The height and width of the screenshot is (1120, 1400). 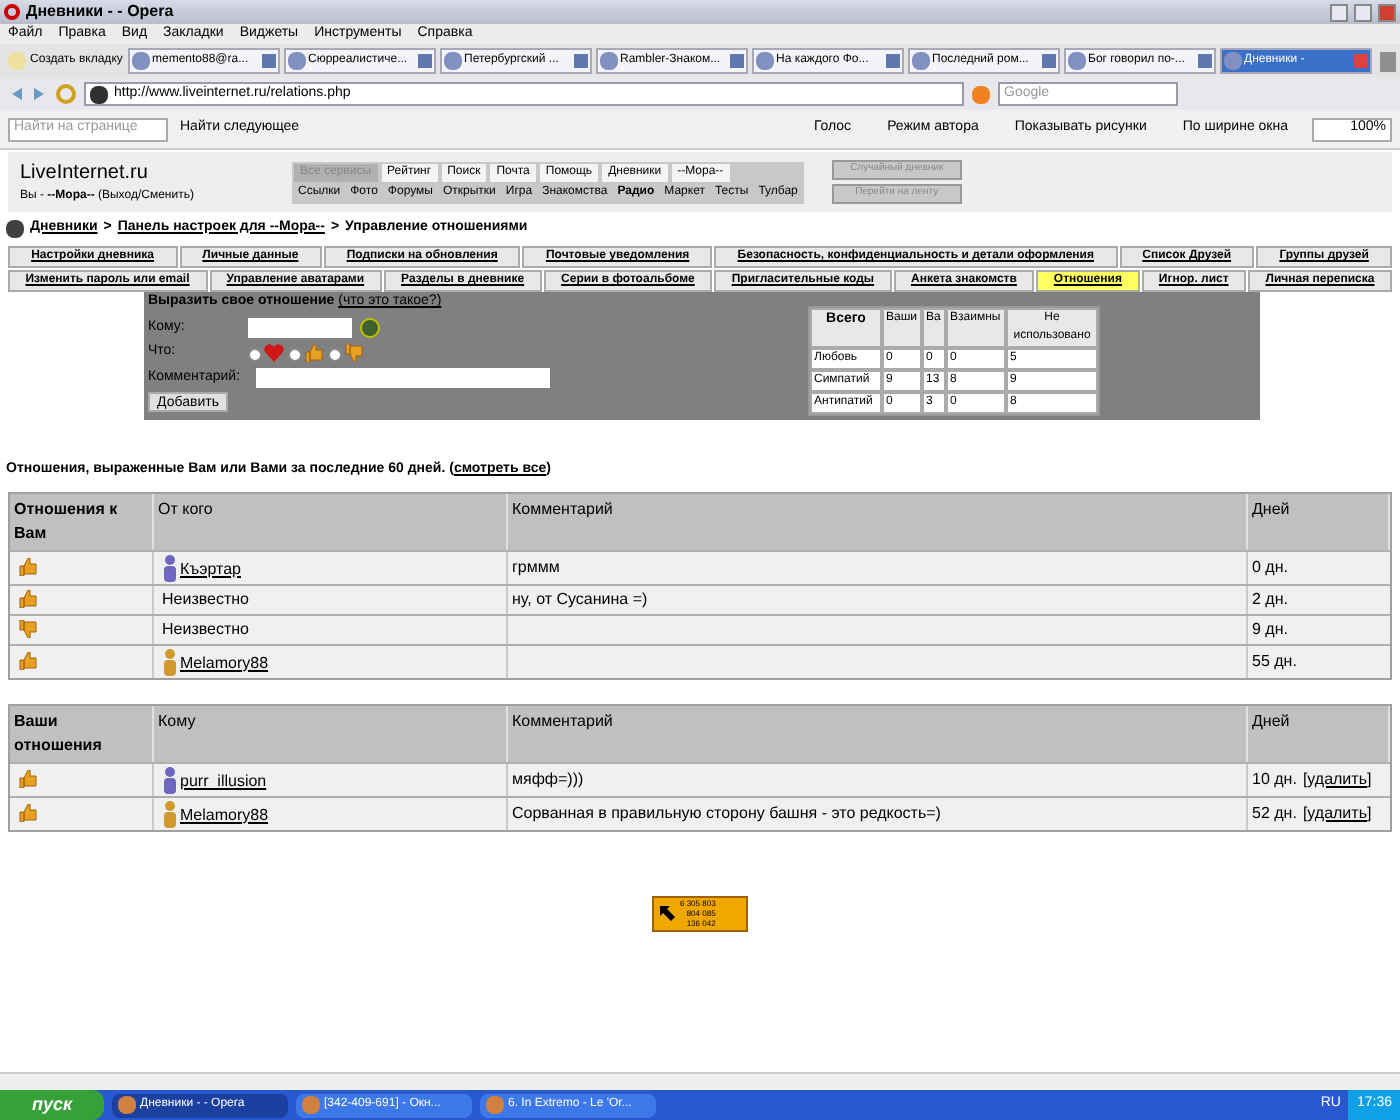 What do you see at coordinates (1270, 599) in the screenshot?
I see `days-text: 2 дн.` at bounding box center [1270, 599].